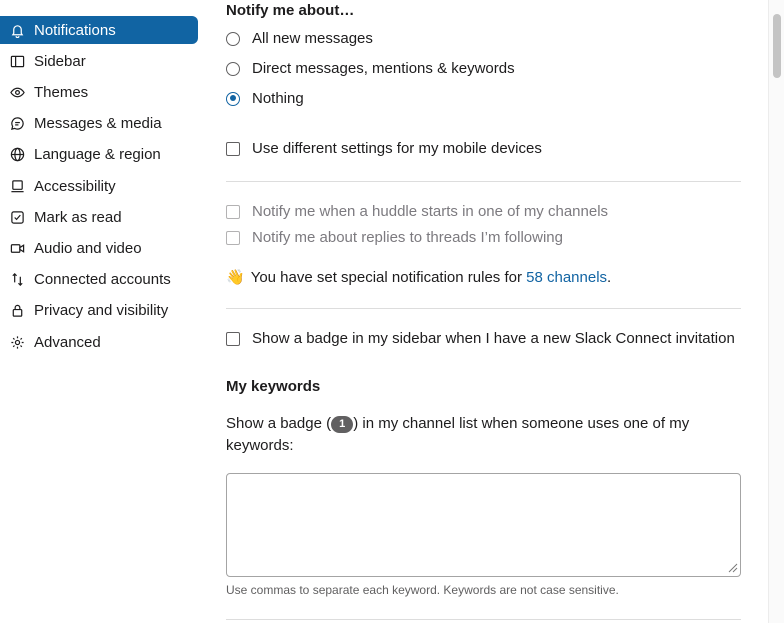 Image resolution: width=784 pixels, height=623 pixels. What do you see at coordinates (88, 248) in the screenshot?
I see `sidebar-item-label: Audio and video` at bounding box center [88, 248].